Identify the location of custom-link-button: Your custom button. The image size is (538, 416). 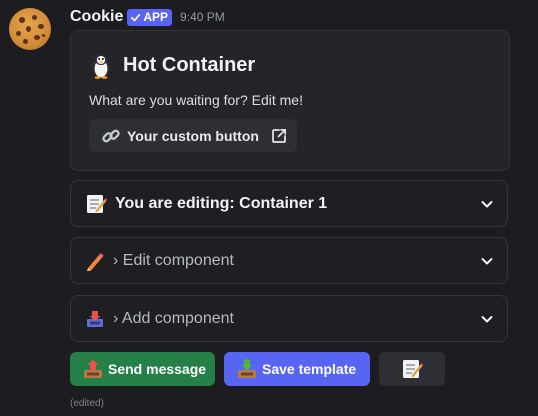
(193, 135).